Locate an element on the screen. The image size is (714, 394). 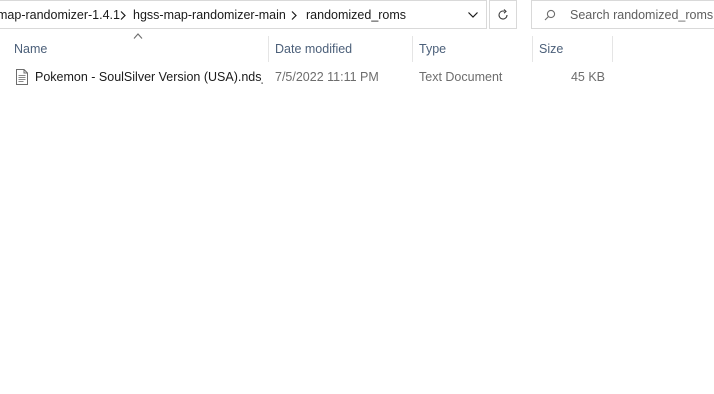
chevron-down-icon is located at coordinates (473, 15).